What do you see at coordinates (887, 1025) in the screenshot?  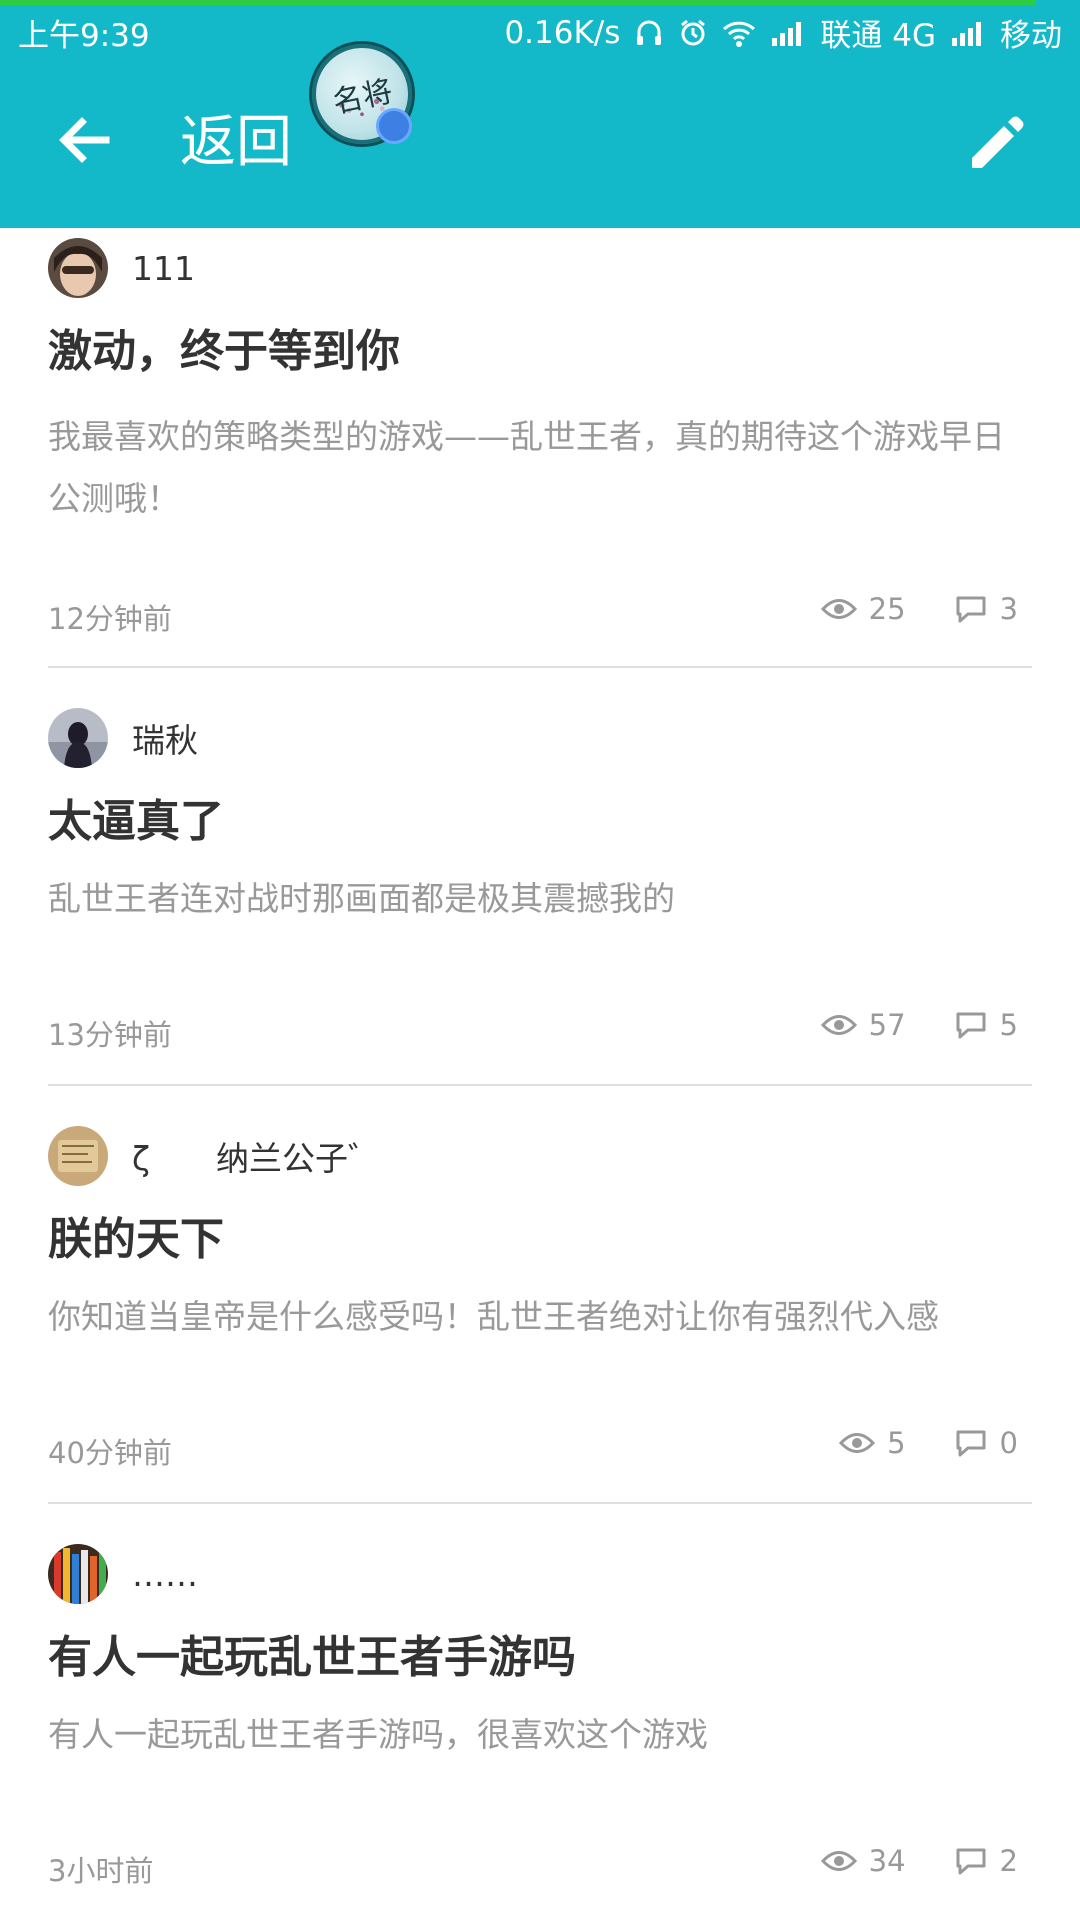 I see `view-count-value: 57` at bounding box center [887, 1025].